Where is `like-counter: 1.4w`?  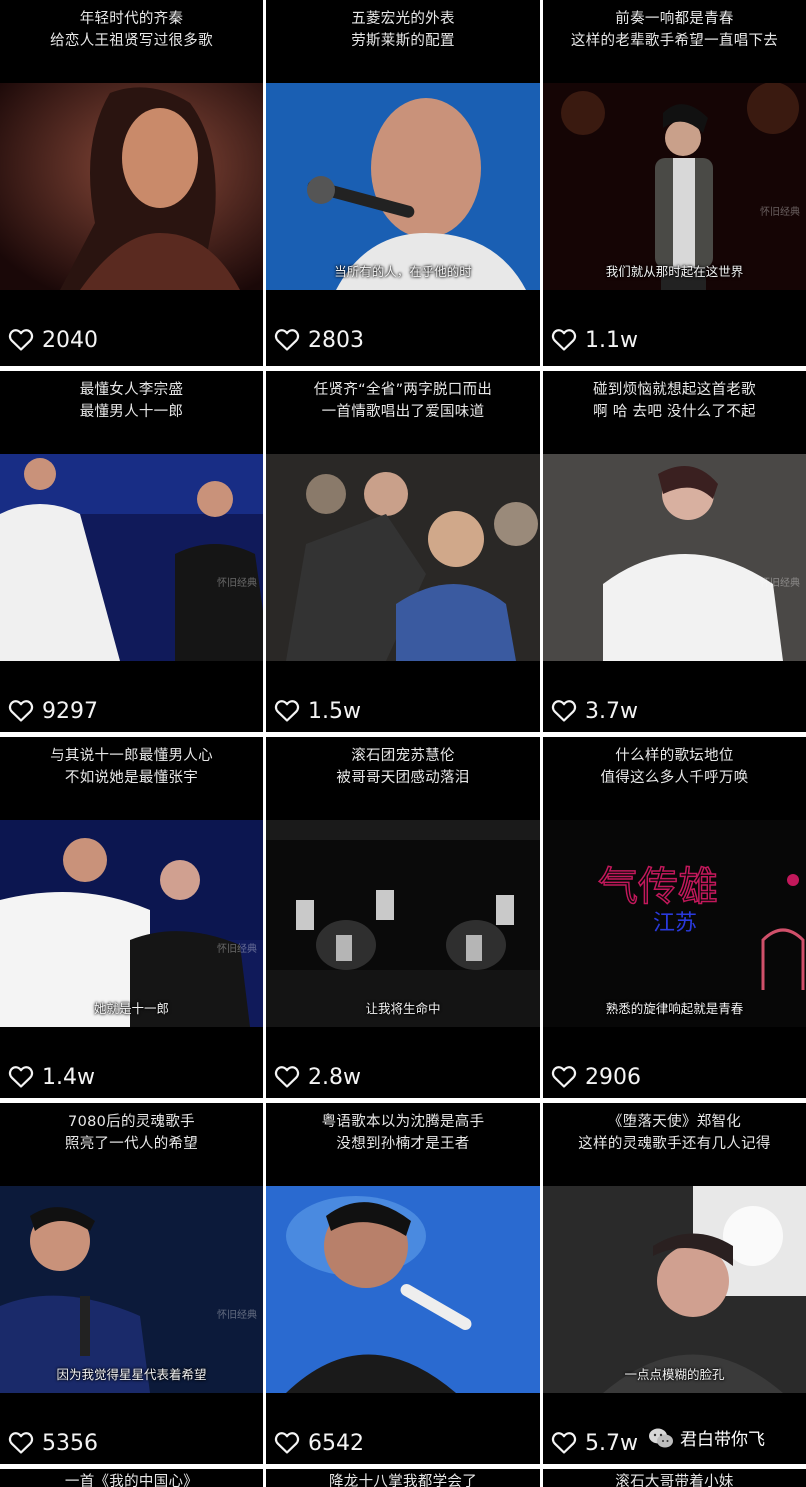
like-counter: 1.4w is located at coordinates (51, 1077).